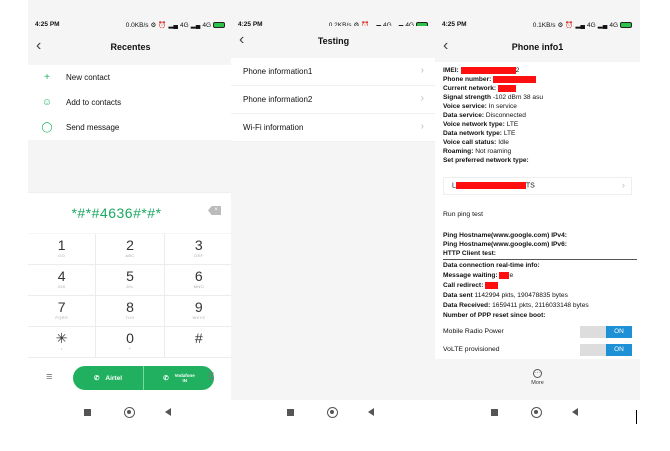 This screenshot has height=451, width=670. I want to click on backspace-icon: ×, so click(214, 210).